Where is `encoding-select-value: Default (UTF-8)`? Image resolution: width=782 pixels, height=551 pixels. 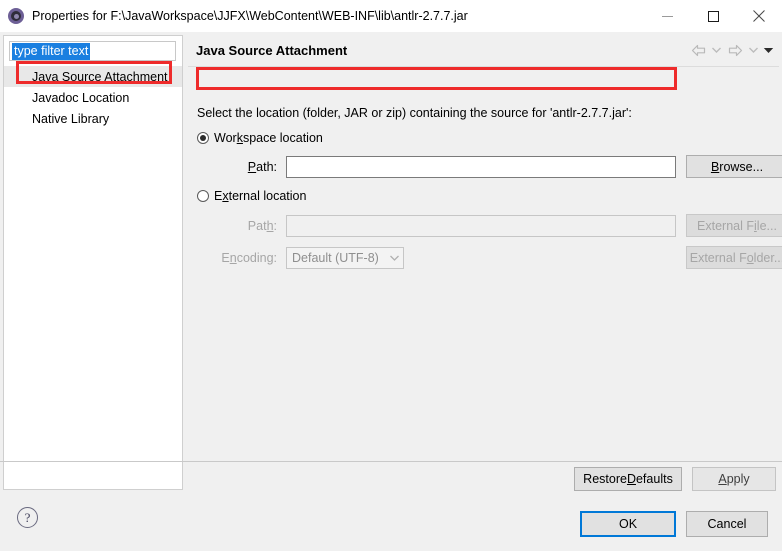
encoding-select-value: Default (UTF-8) is located at coordinates (335, 257).